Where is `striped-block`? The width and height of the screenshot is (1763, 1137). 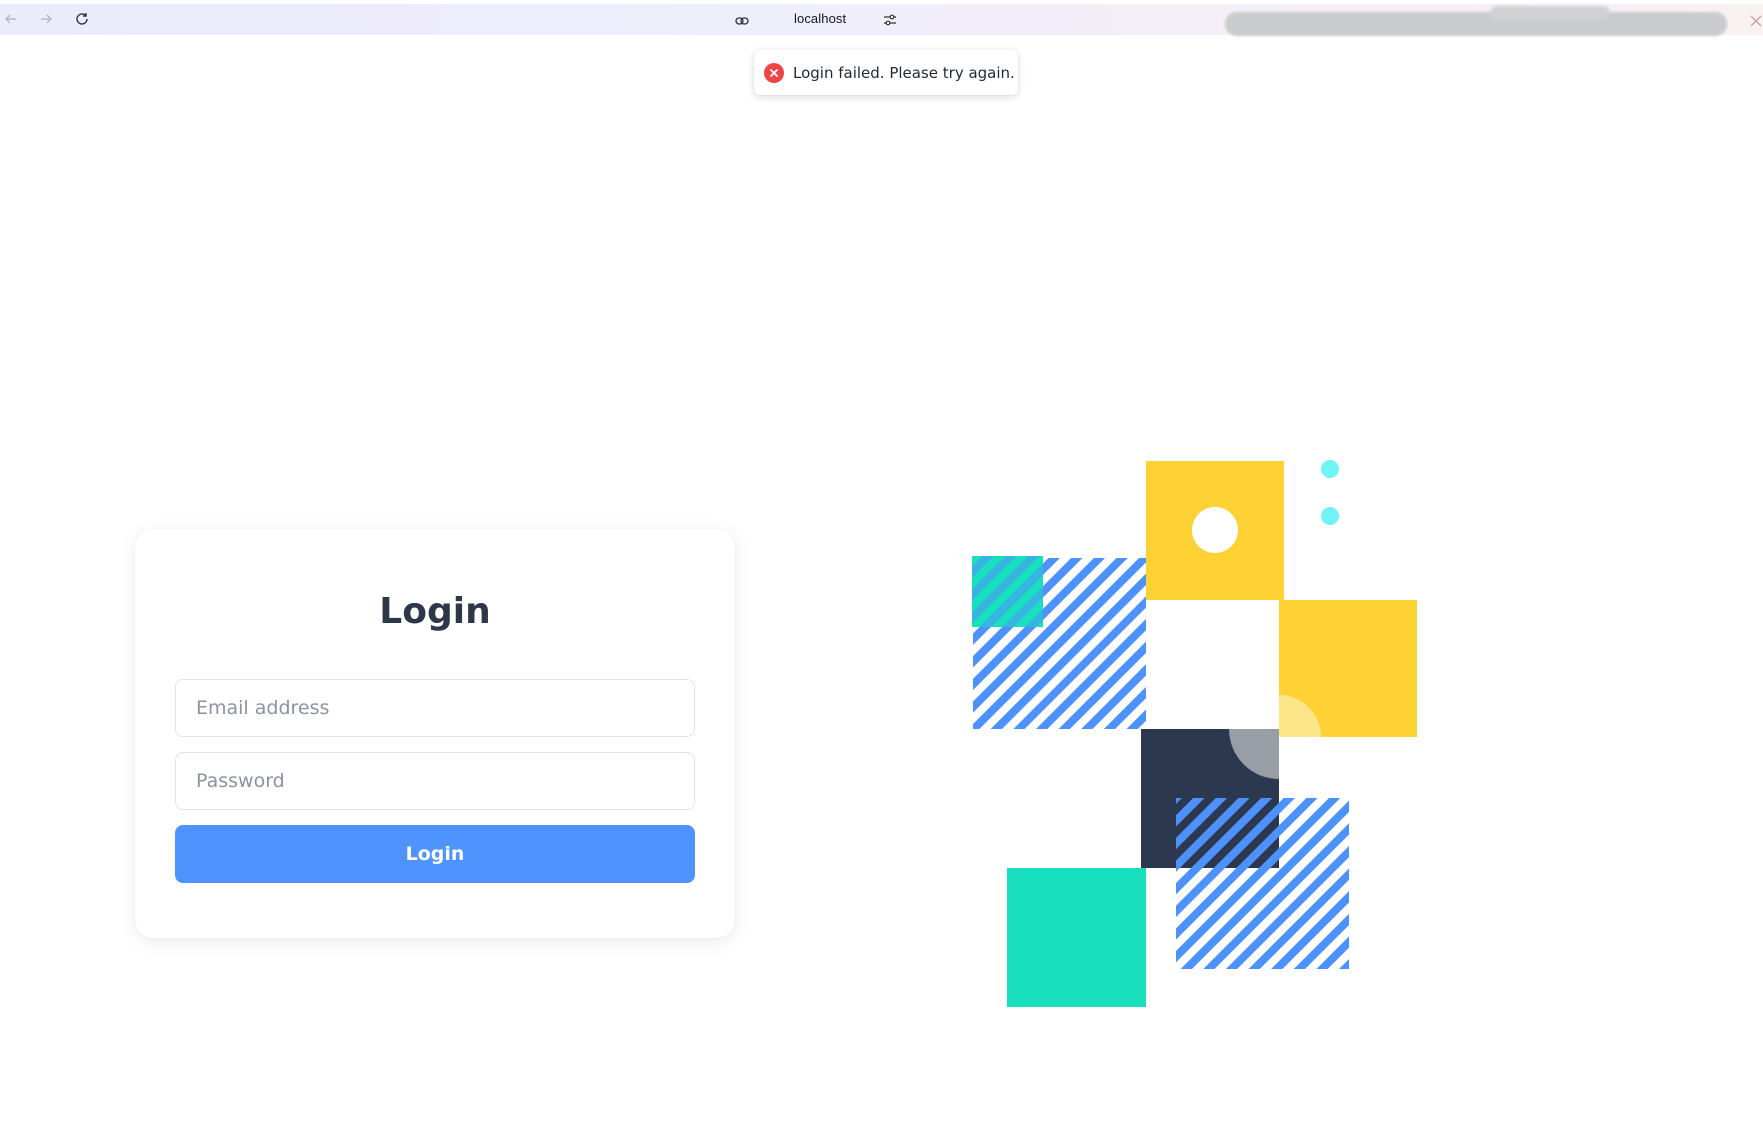 striped-block is located at coordinates (1262, 883).